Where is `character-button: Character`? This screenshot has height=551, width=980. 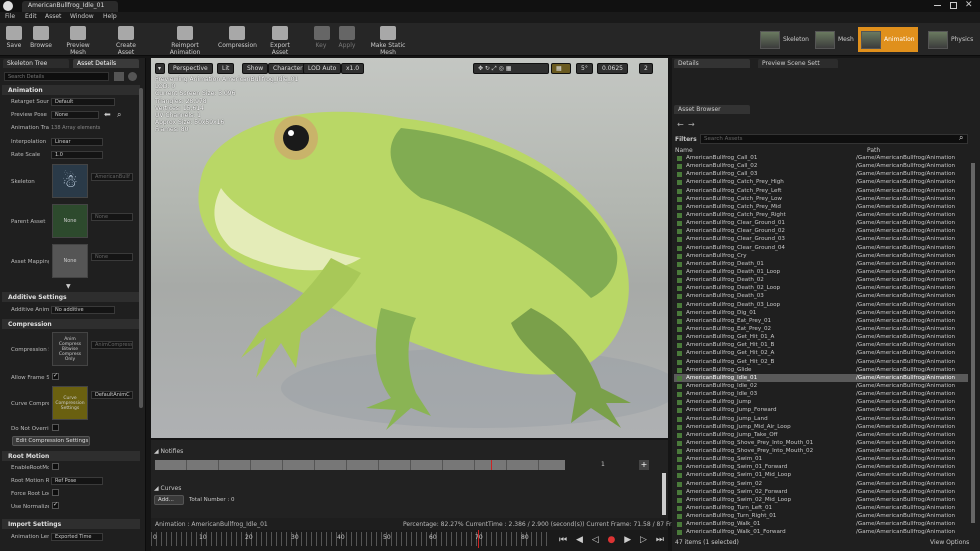 character-button: Character is located at coordinates (288, 68).